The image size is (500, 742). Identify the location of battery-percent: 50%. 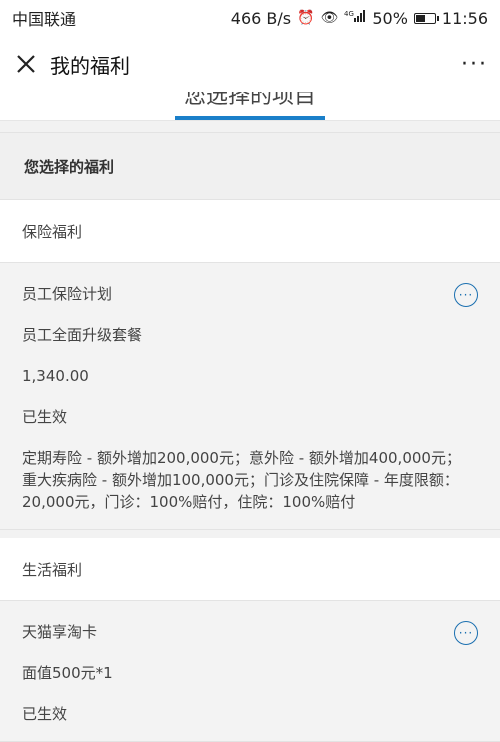
(390, 18).